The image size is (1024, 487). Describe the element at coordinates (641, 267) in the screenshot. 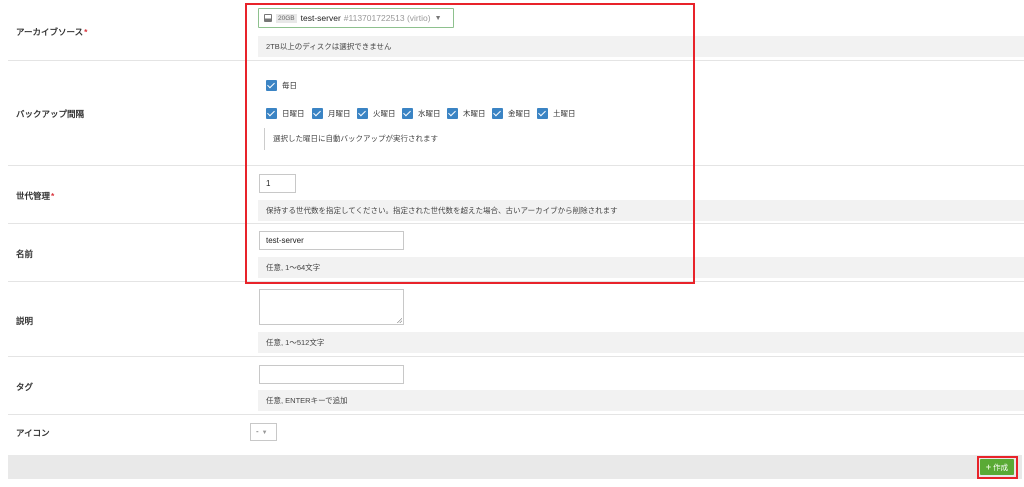

I see `name-help: 任意, 1〜64文字` at that location.